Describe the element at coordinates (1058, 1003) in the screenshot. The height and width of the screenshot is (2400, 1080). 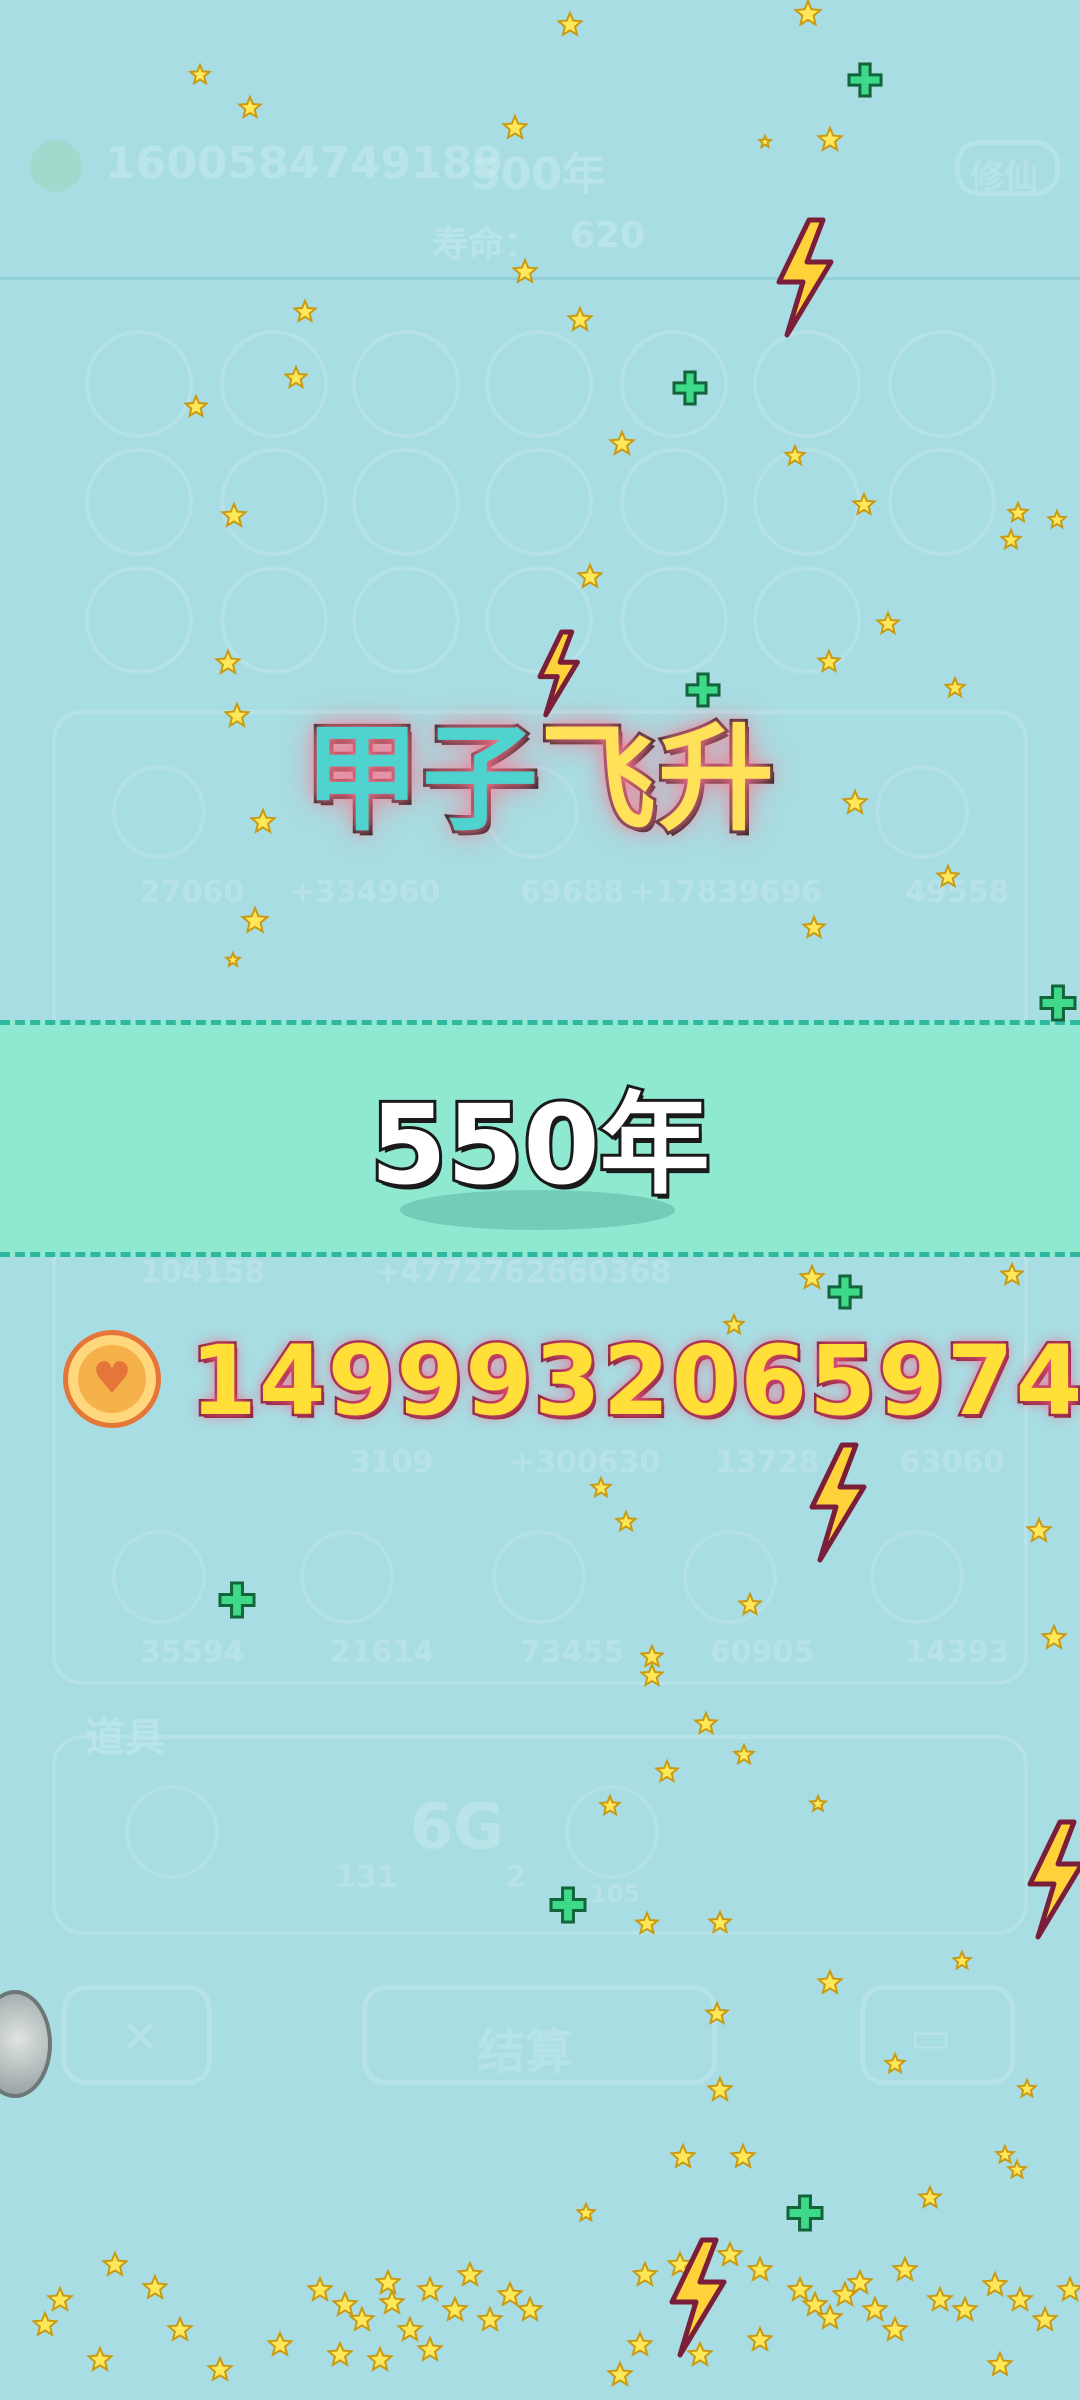
I see `plus-icon` at that location.